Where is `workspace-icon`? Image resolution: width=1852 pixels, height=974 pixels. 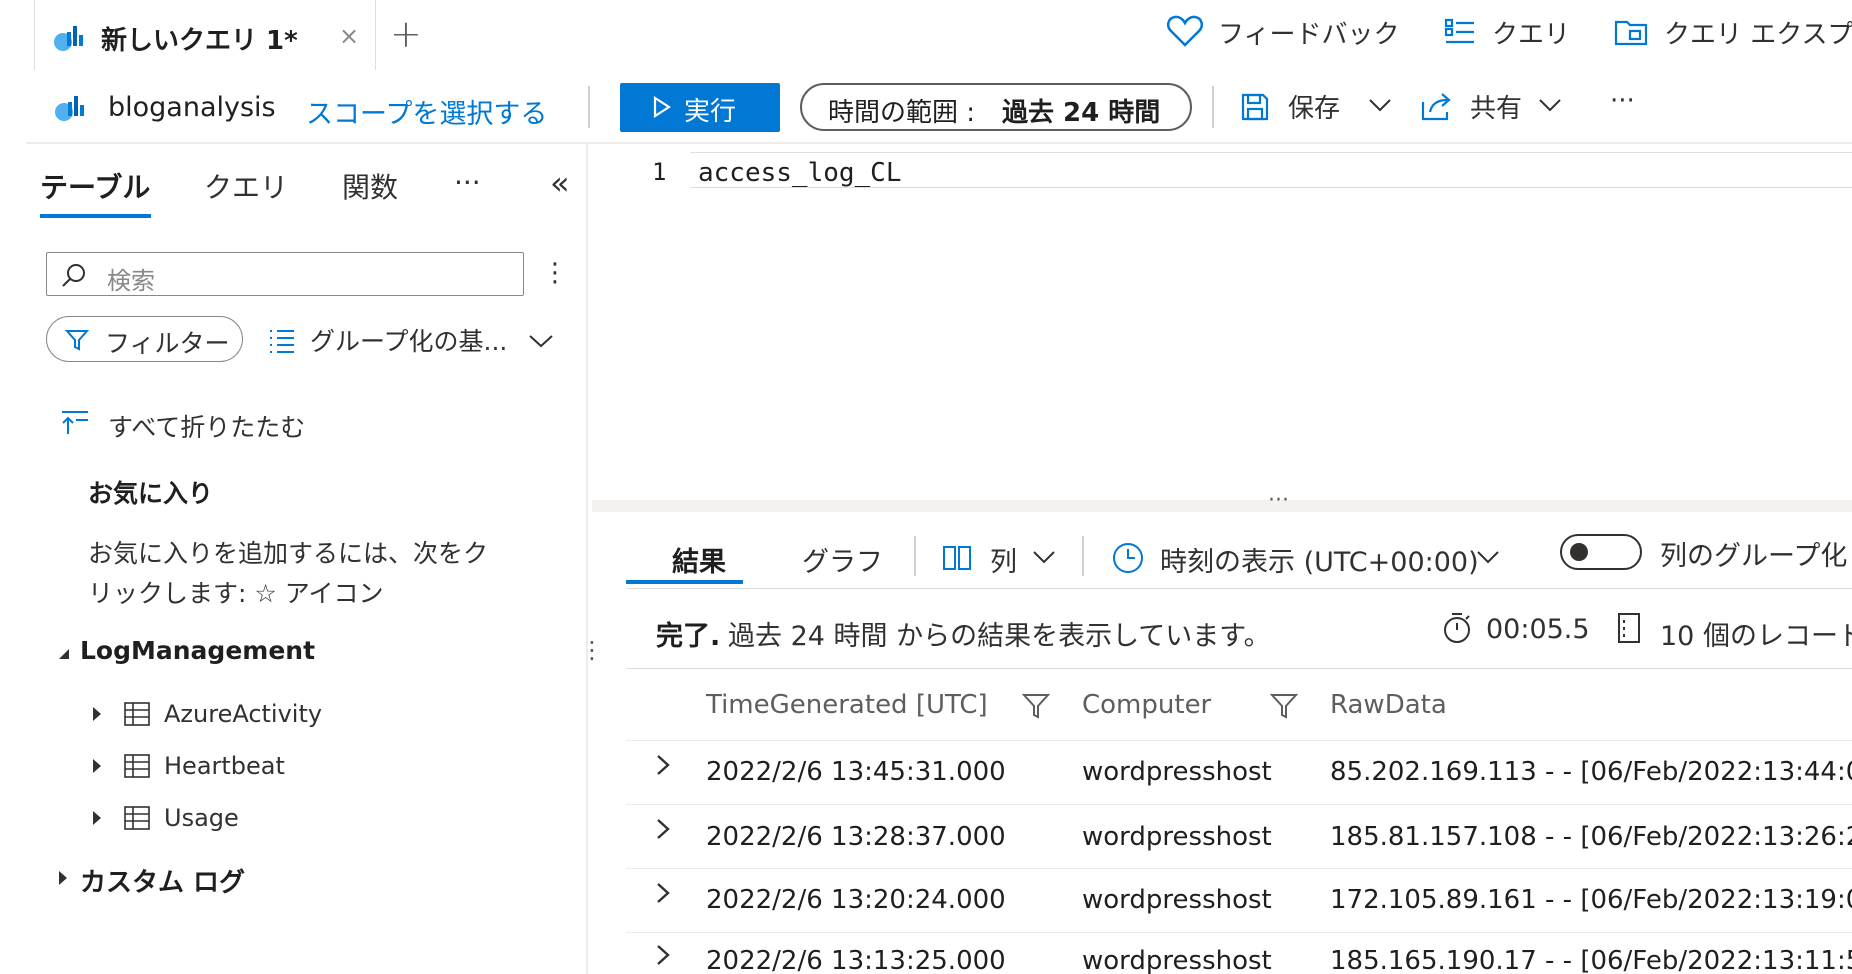
workspace-icon is located at coordinates (71, 107).